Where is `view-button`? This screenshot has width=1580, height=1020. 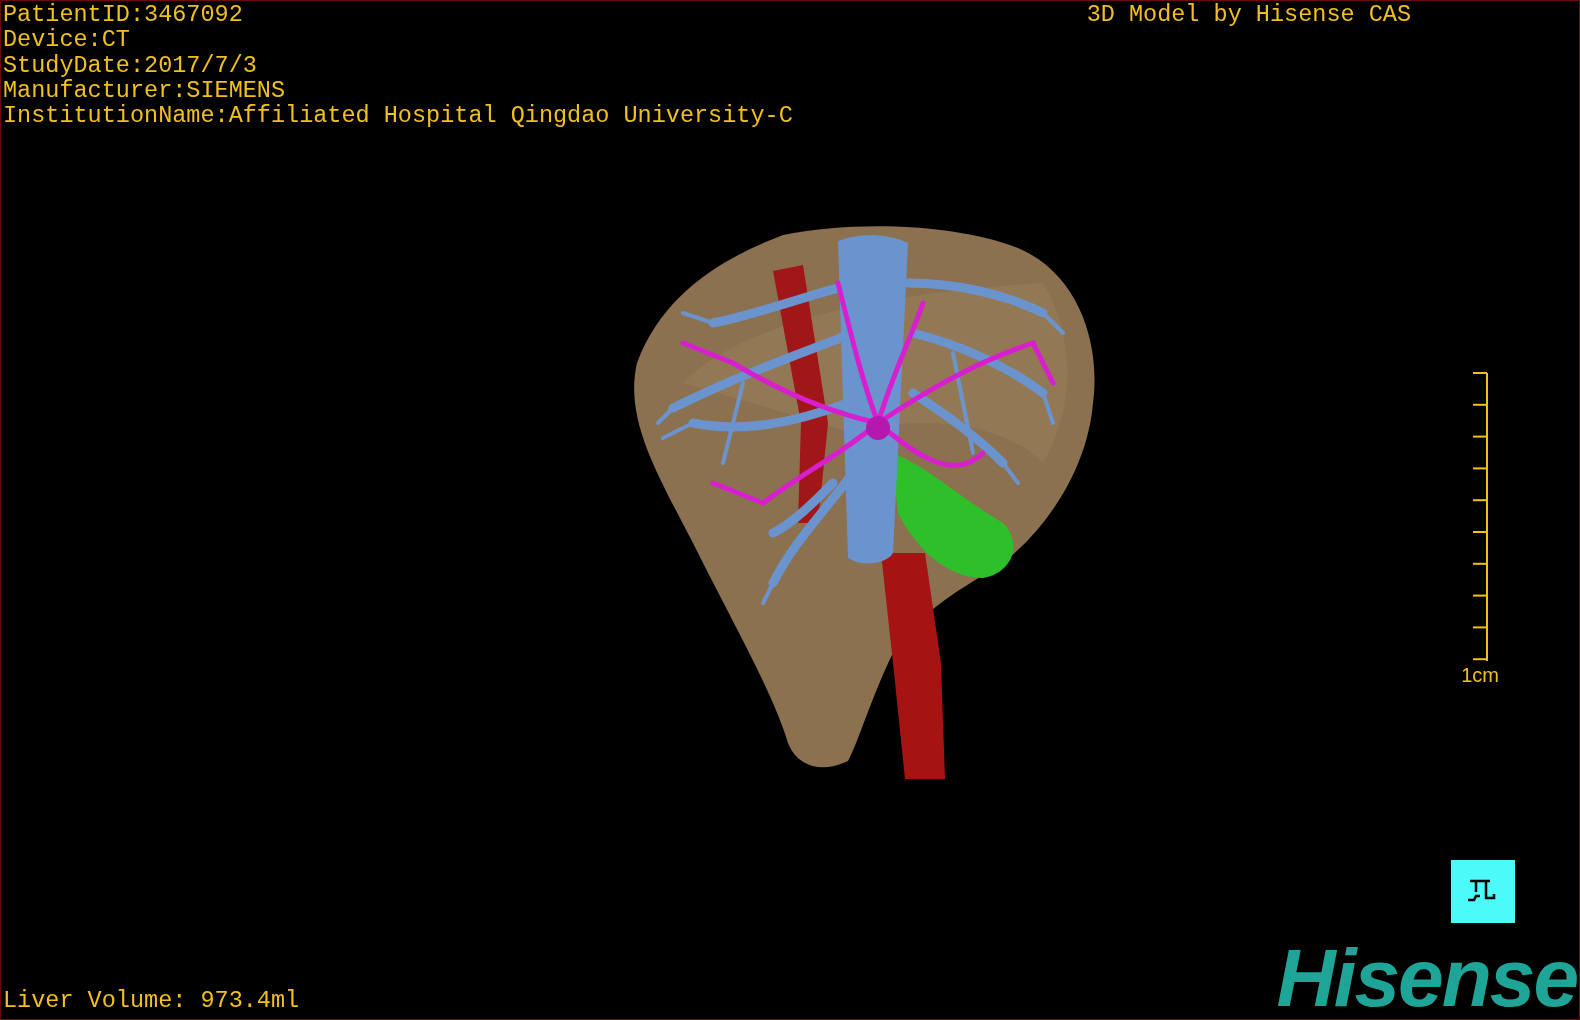
view-button is located at coordinates (1483, 891).